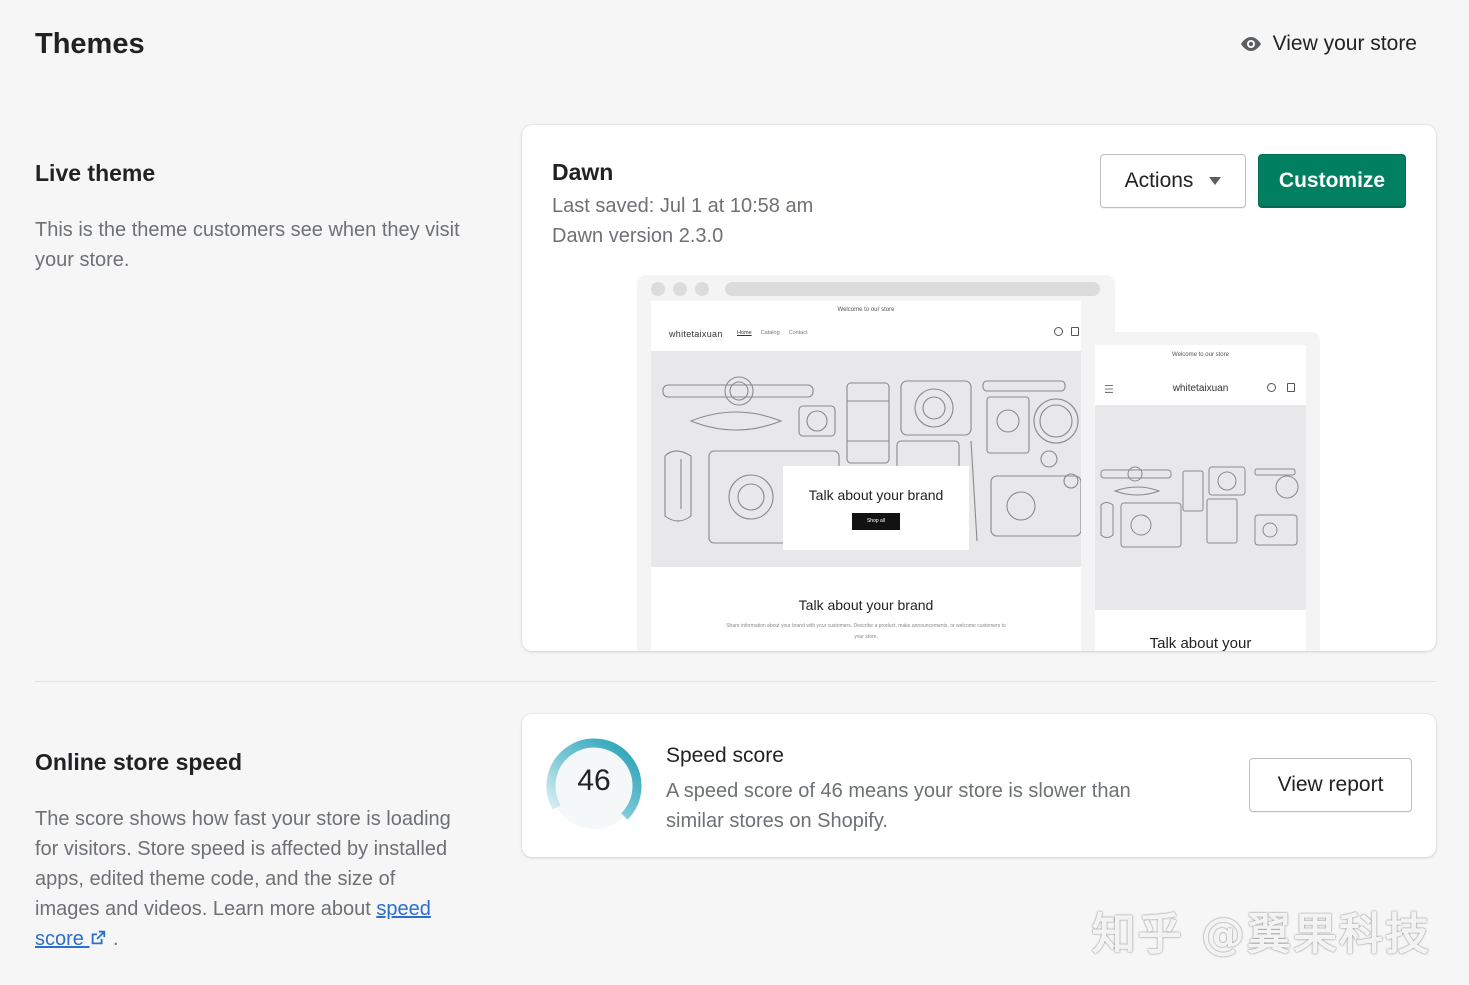 The height and width of the screenshot is (985, 1469). What do you see at coordinates (1330, 785) in the screenshot?
I see `view-report-button: View report` at bounding box center [1330, 785].